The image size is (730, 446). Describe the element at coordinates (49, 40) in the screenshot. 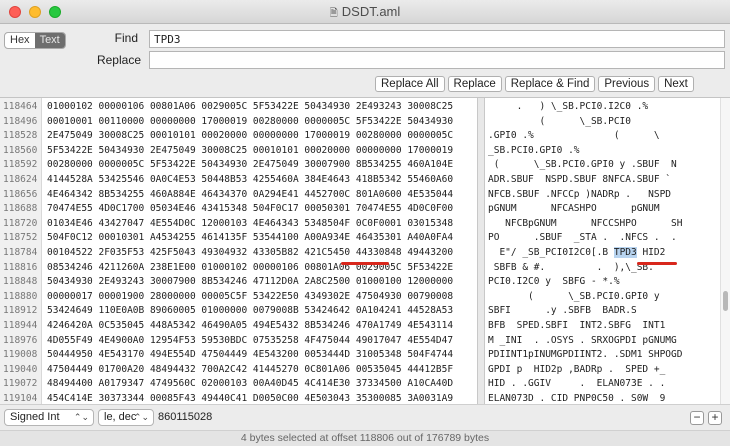

I see `text-mode-button: Text` at that location.